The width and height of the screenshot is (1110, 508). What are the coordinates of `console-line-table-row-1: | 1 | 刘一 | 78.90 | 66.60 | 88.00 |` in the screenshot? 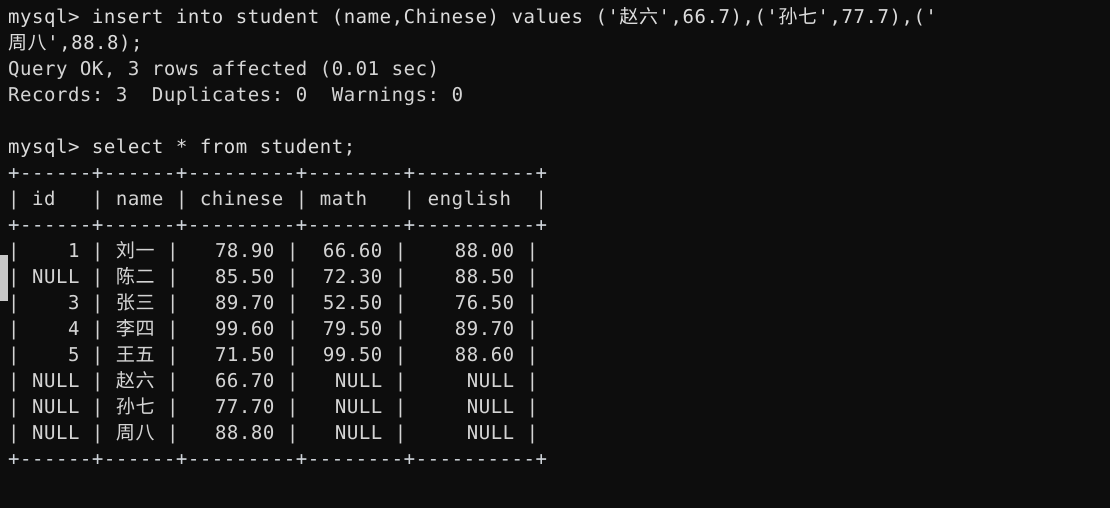 It's located at (273, 251).